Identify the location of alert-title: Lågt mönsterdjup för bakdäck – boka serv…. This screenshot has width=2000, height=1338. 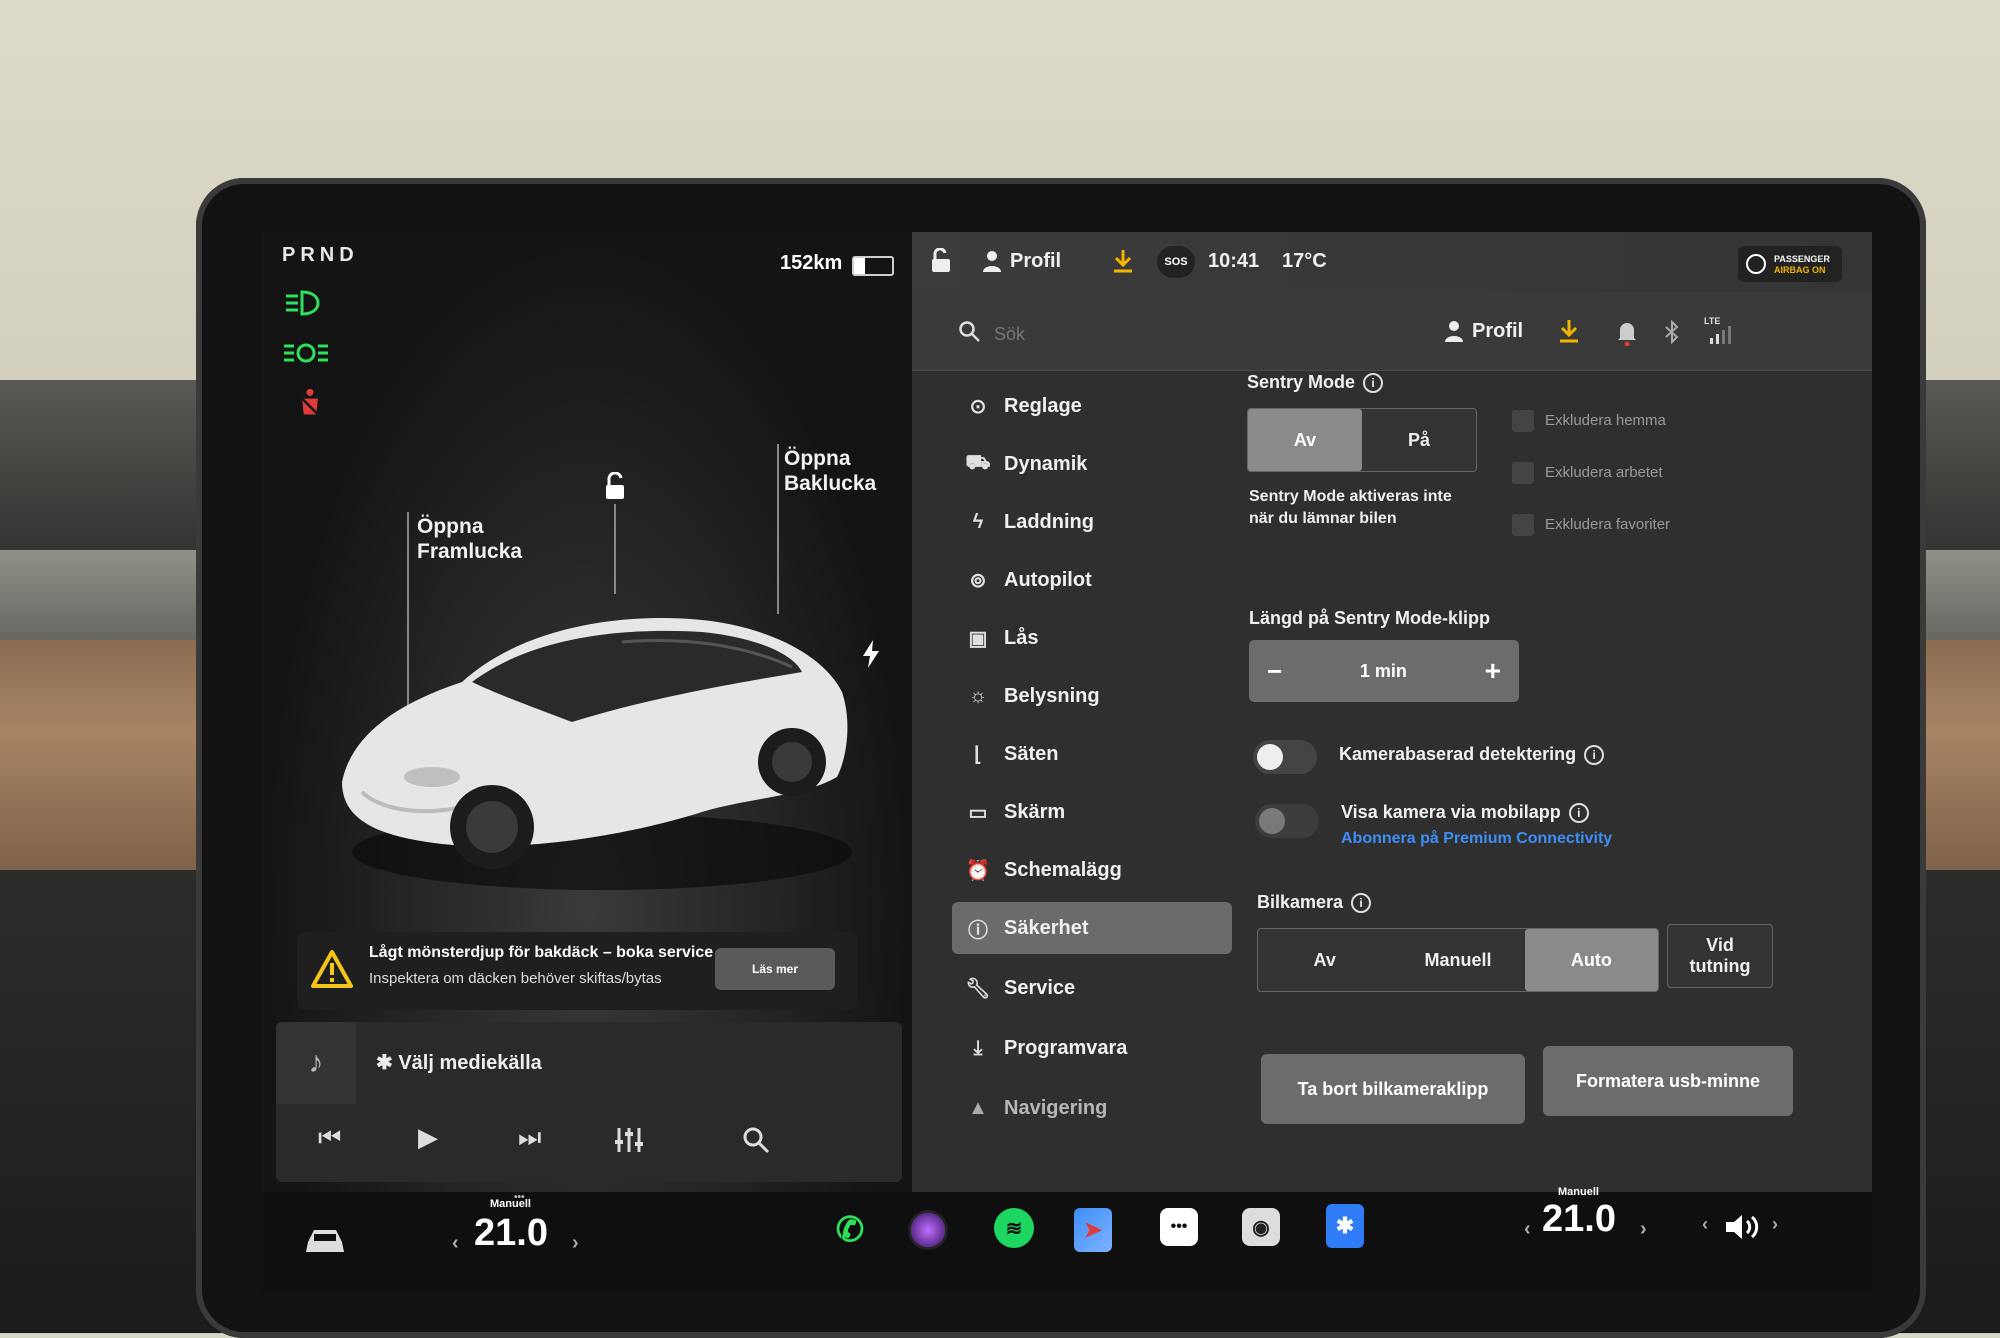
(541, 952).